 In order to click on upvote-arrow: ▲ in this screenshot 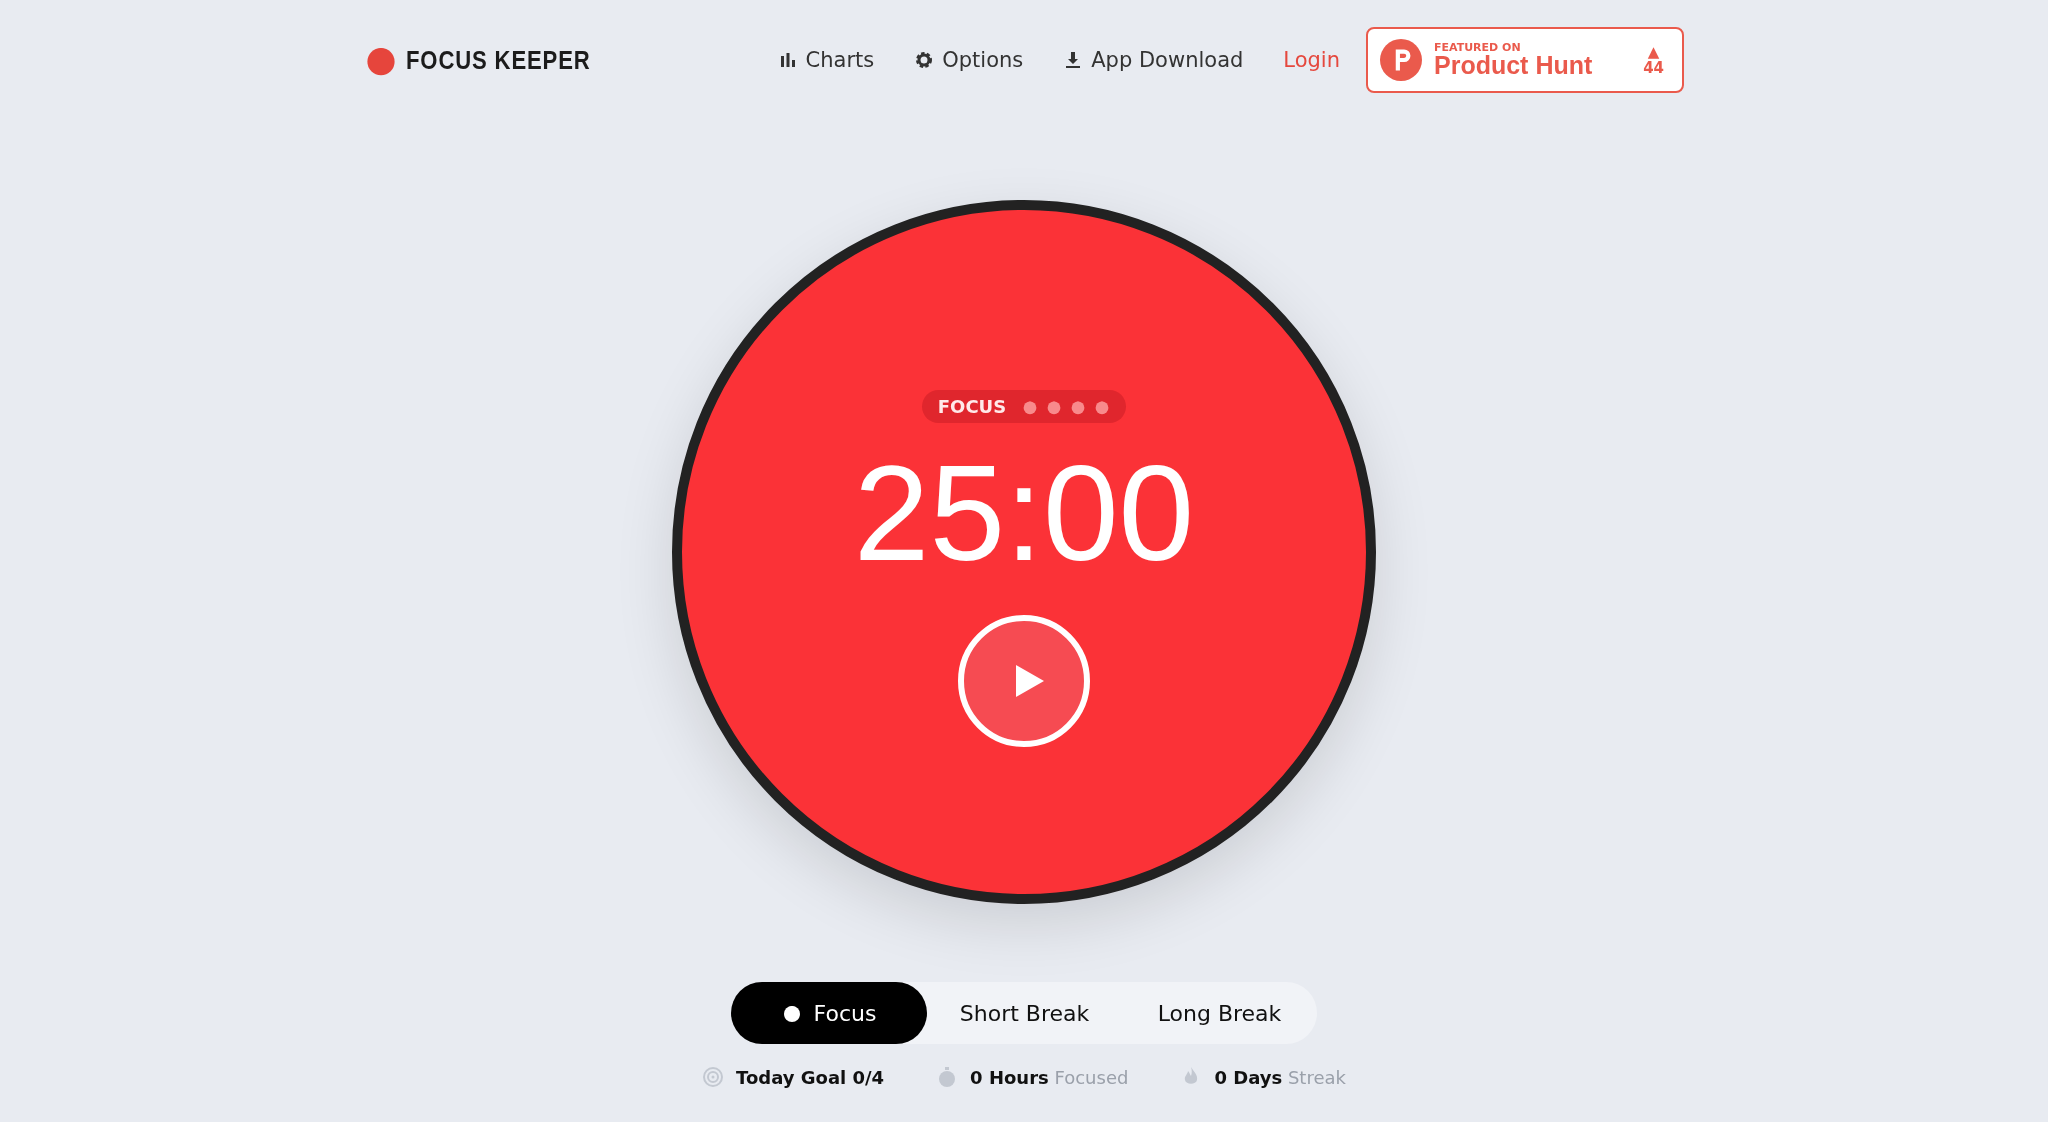, I will do `click(1653, 51)`.